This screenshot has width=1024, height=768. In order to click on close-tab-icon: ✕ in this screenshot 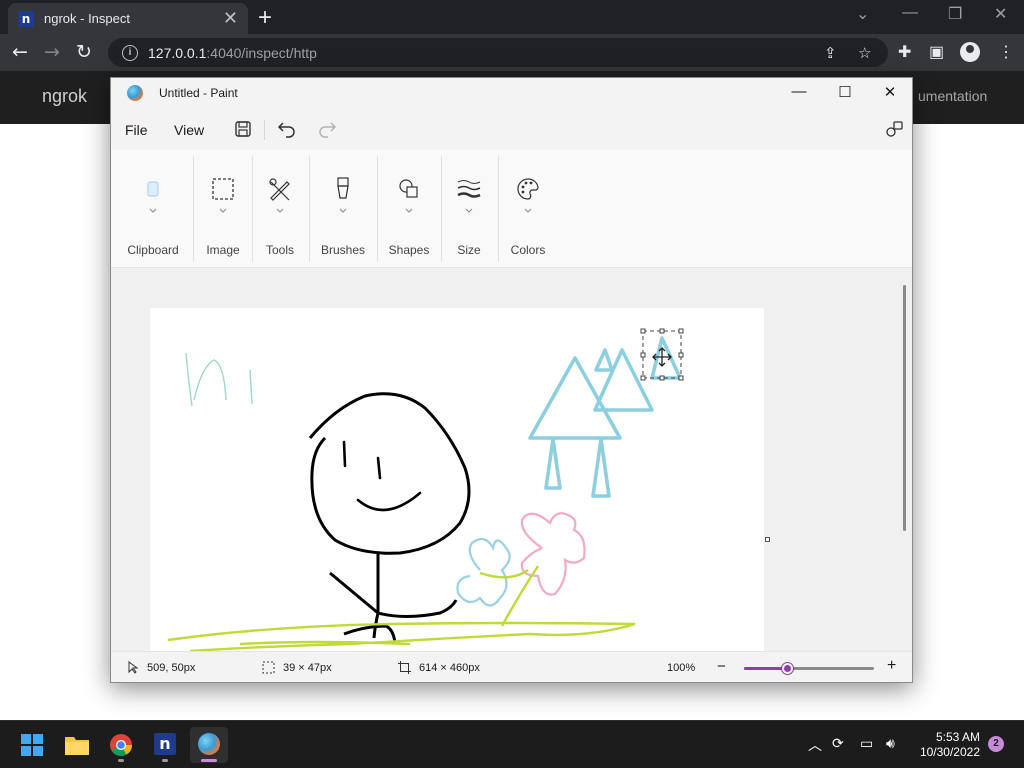, I will do `click(230, 18)`.